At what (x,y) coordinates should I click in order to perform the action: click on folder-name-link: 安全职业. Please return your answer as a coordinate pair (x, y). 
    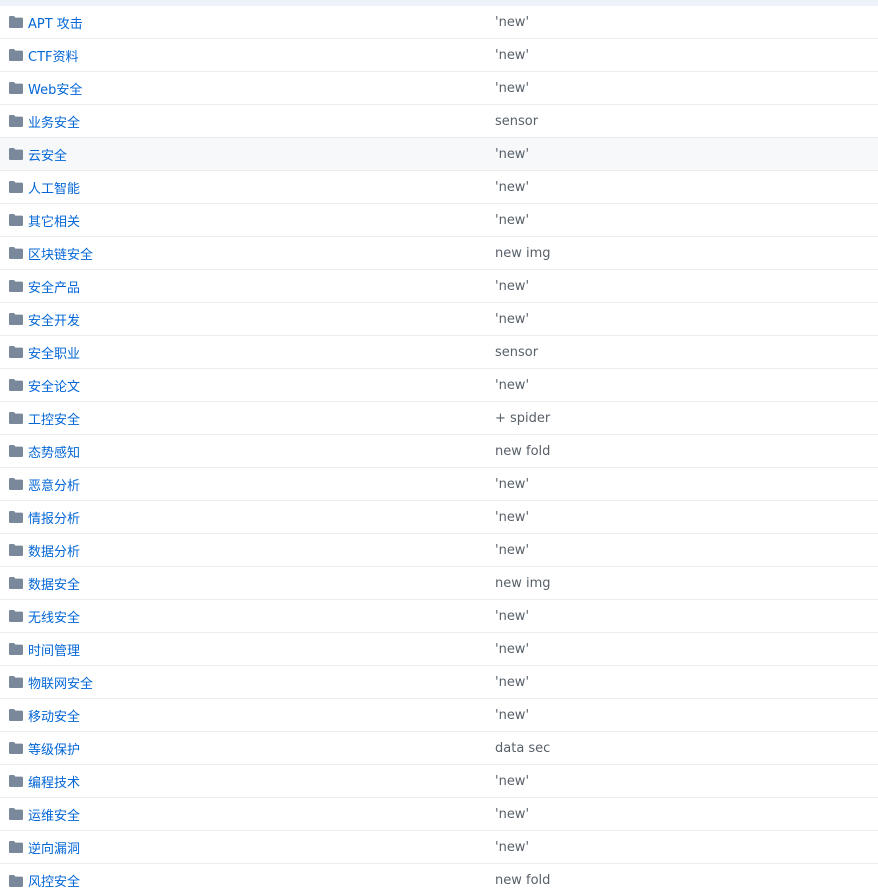
    Looking at the image, I should click on (261, 352).